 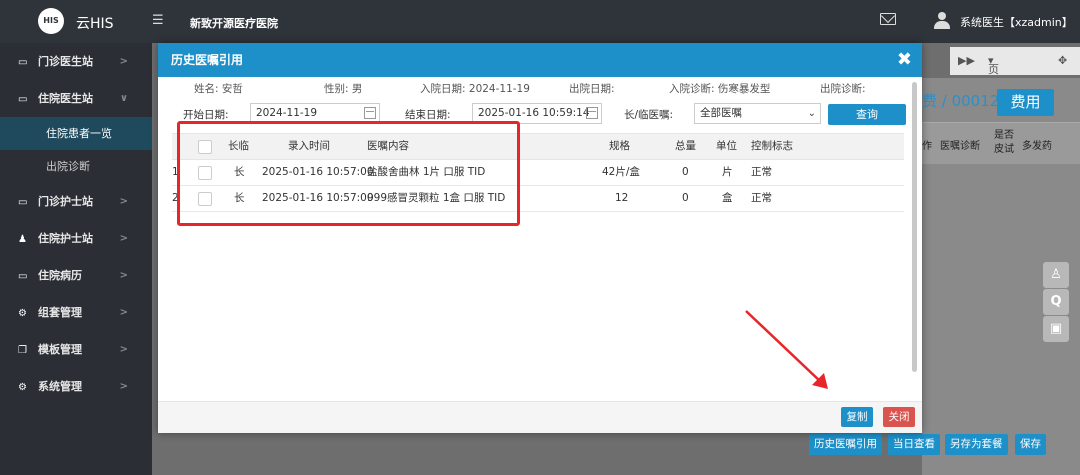 What do you see at coordinates (845, 444) in the screenshot?
I see `history-order-button: 历史医嘱引用` at bounding box center [845, 444].